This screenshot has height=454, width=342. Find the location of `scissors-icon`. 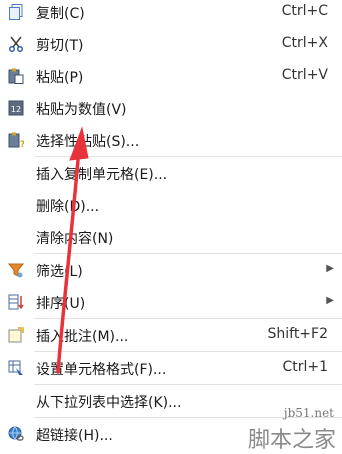

scissors-icon is located at coordinates (16, 44).